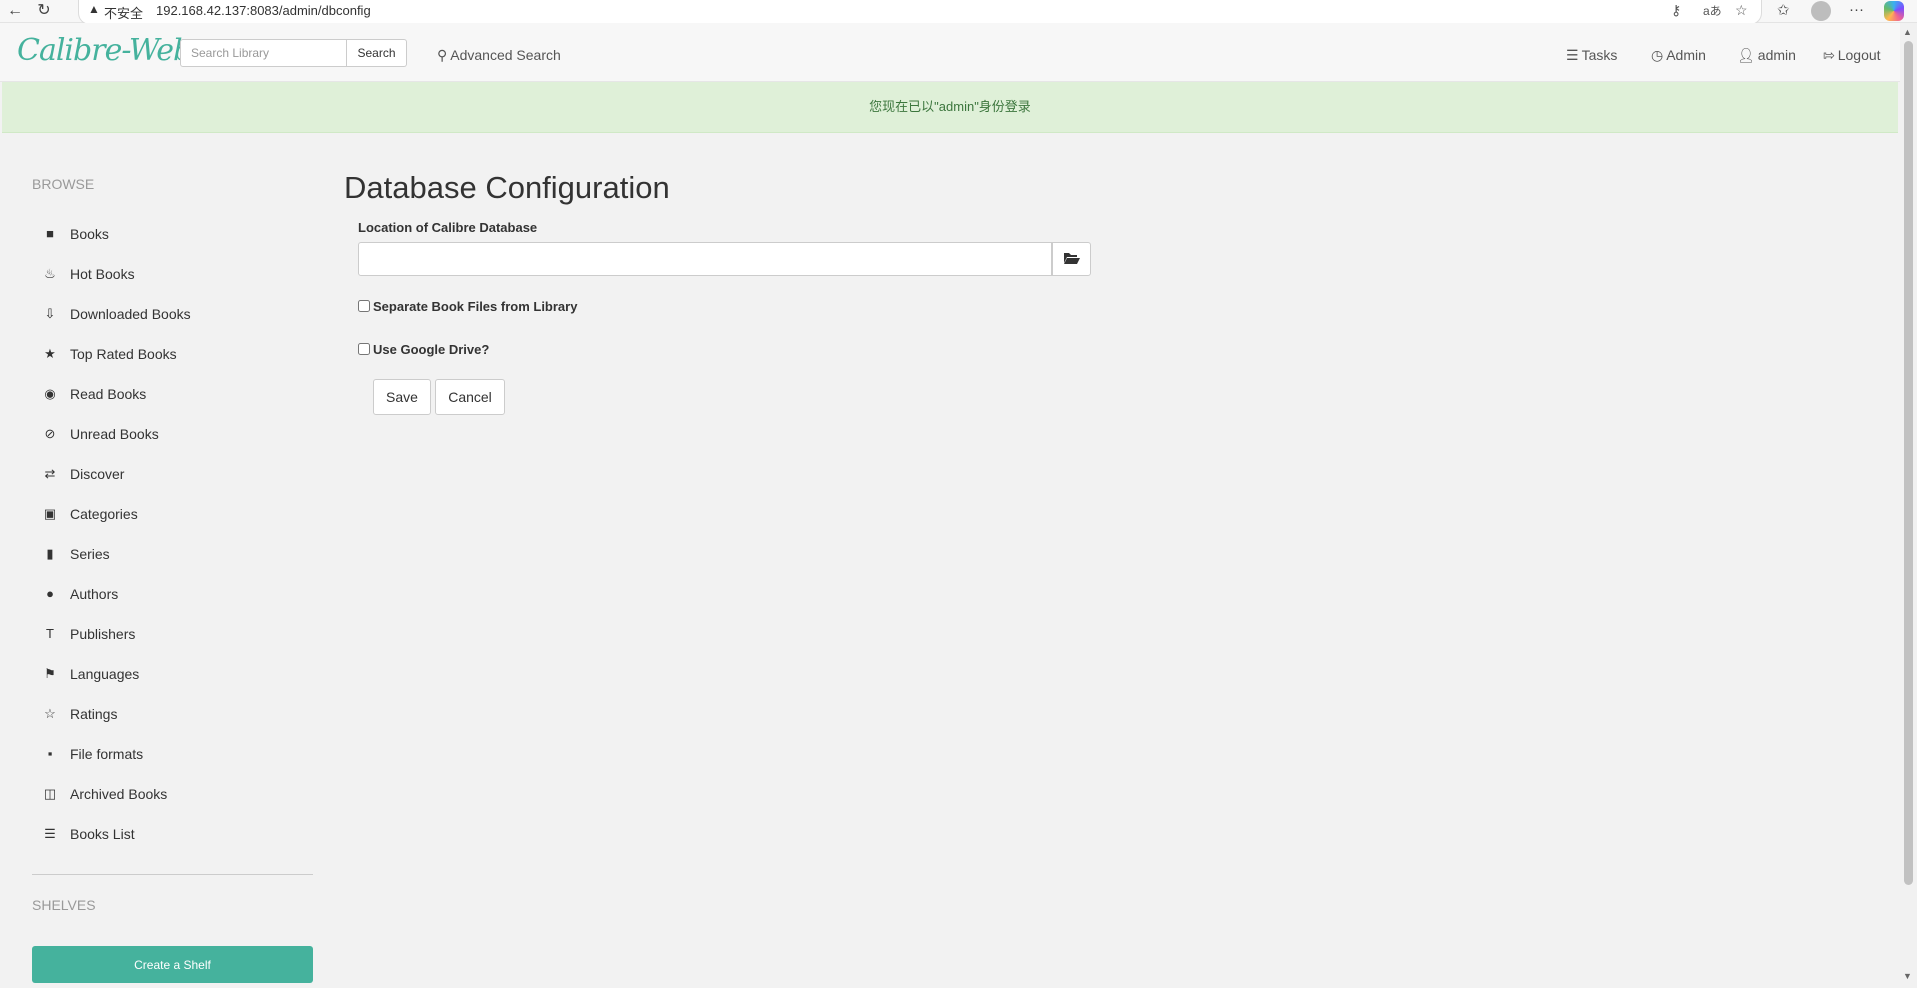 The image size is (1917, 988). I want to click on sidebar-item-categories: ▣ Categories, so click(172, 520).